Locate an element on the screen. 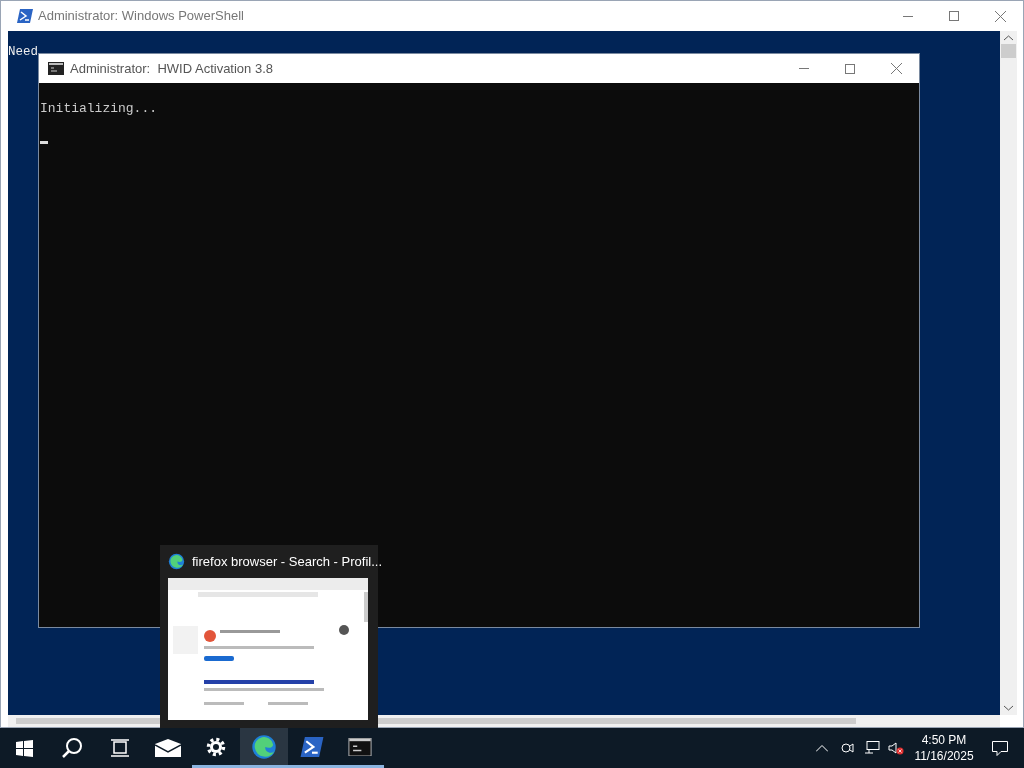  chevron-up-icon is located at coordinates (822, 748).